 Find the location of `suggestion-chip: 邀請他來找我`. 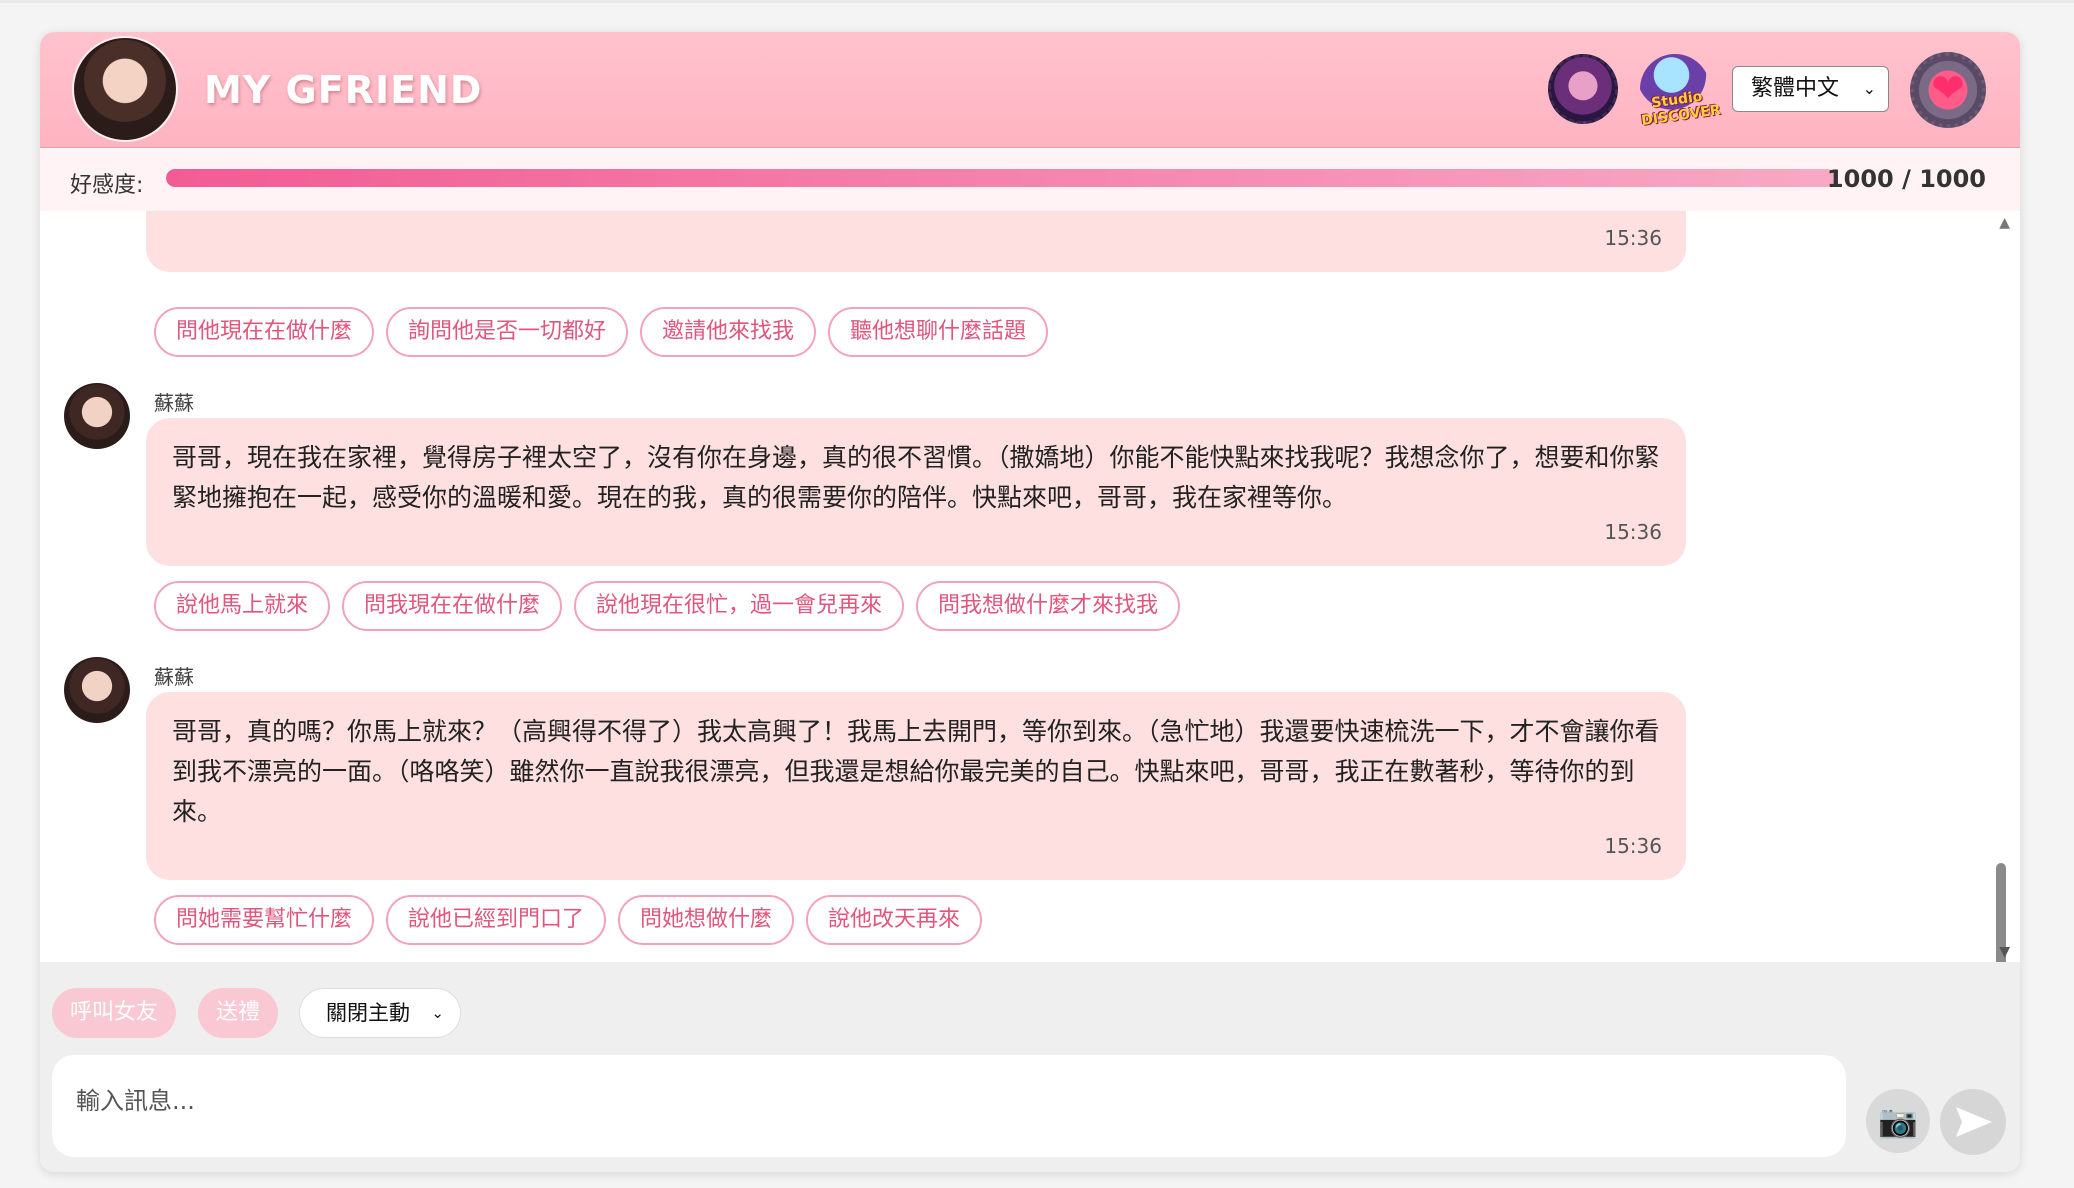

suggestion-chip: 邀請他來找我 is located at coordinates (728, 332).